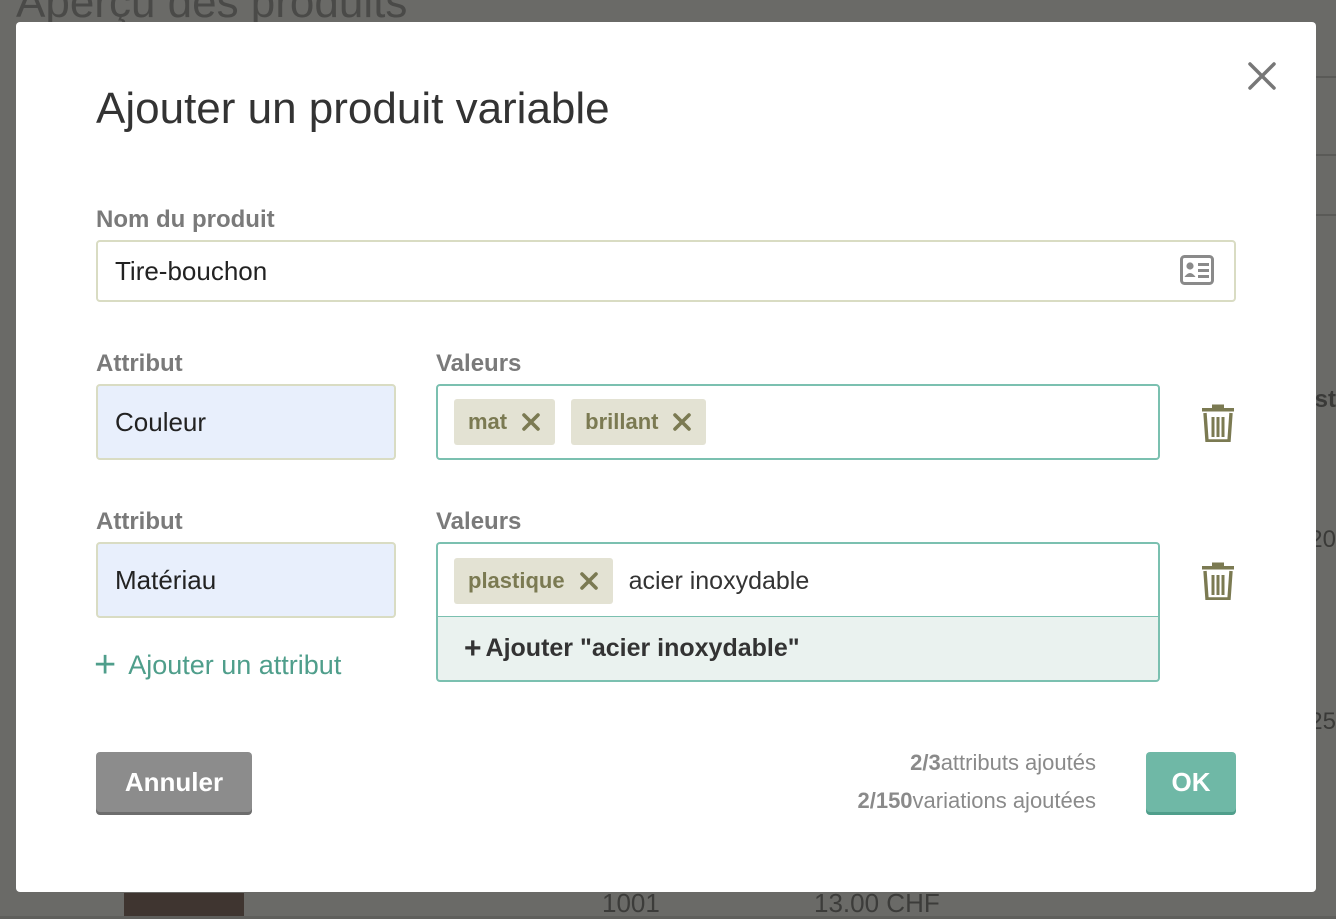 Image resolution: width=1336 pixels, height=919 pixels. Describe the element at coordinates (184, 904) in the screenshot. I see `background-product-thumbnail` at that location.